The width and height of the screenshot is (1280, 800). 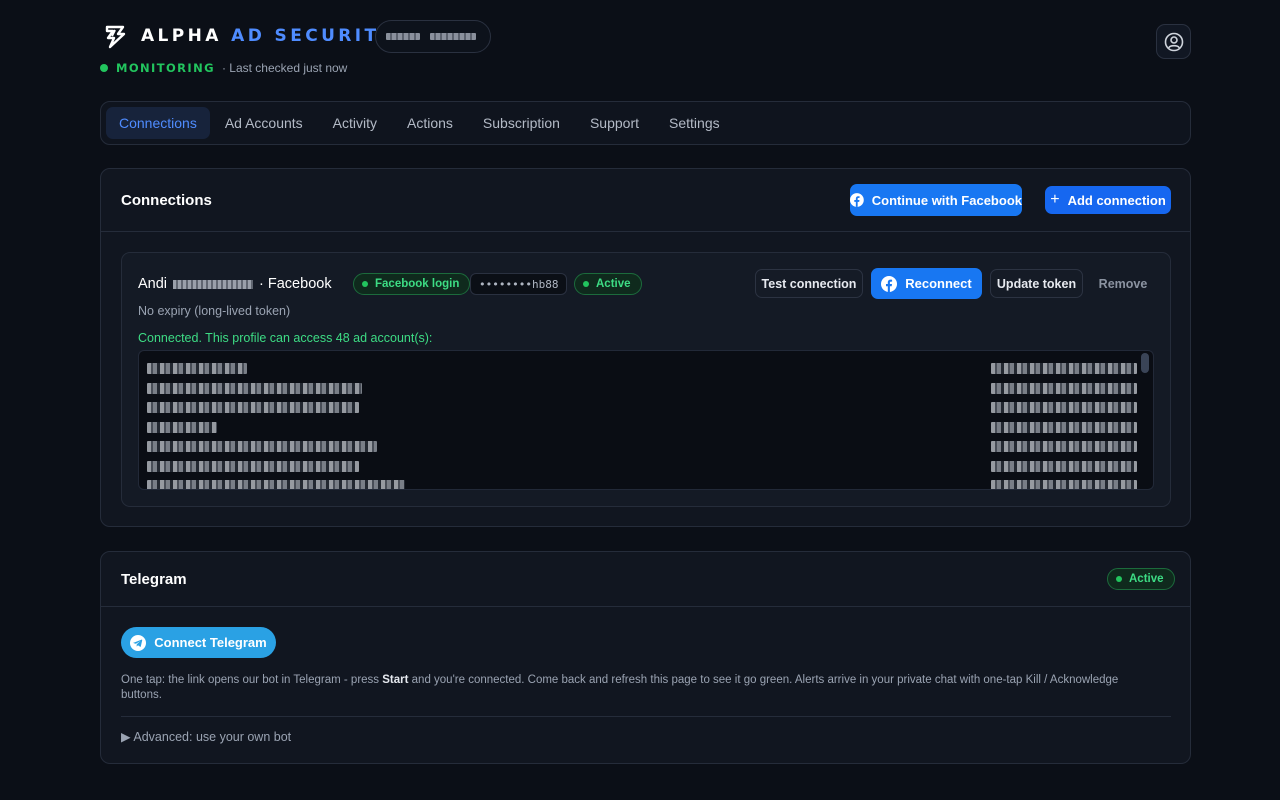 What do you see at coordinates (206, 736) in the screenshot?
I see `advanced-own-bot-toggle: ▶ Advanced: use your own bot` at bounding box center [206, 736].